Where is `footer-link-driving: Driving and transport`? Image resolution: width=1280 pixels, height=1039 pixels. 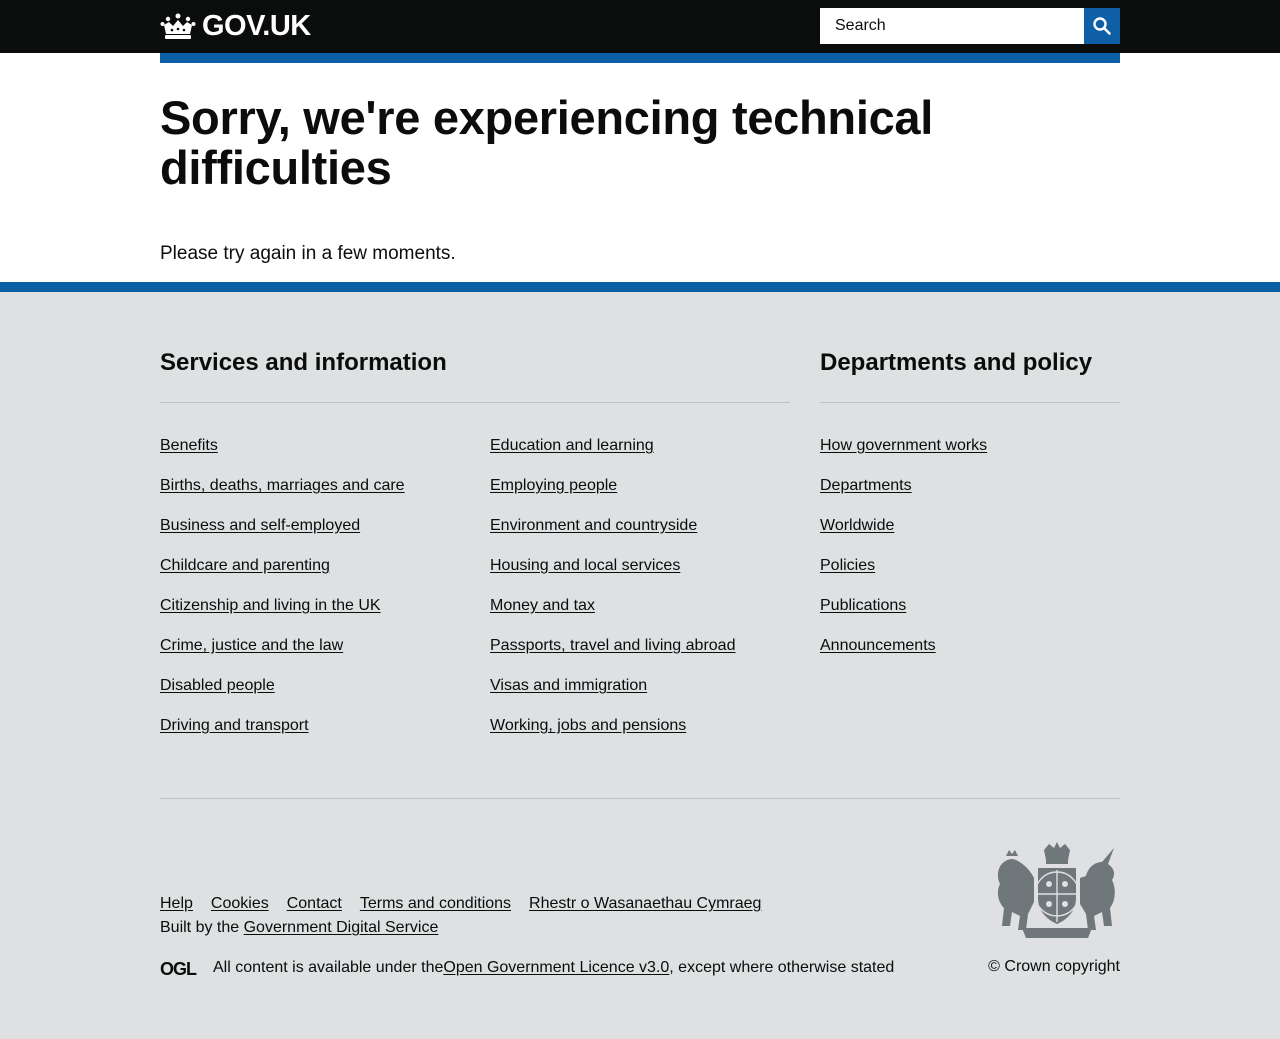 footer-link-driving: Driving and transport is located at coordinates (234, 725).